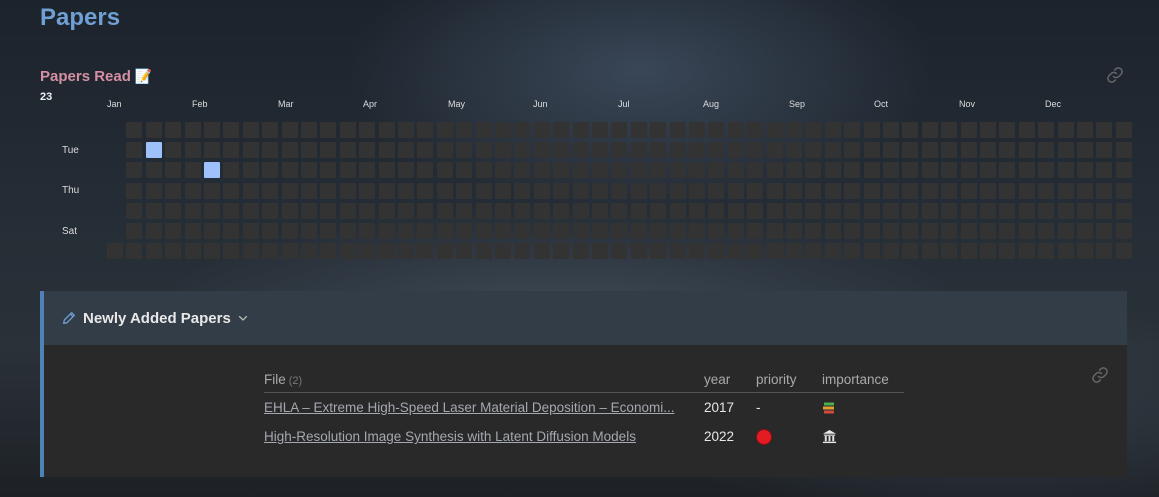  Describe the element at coordinates (243, 318) in the screenshot. I see `chevron-down-icon` at that location.